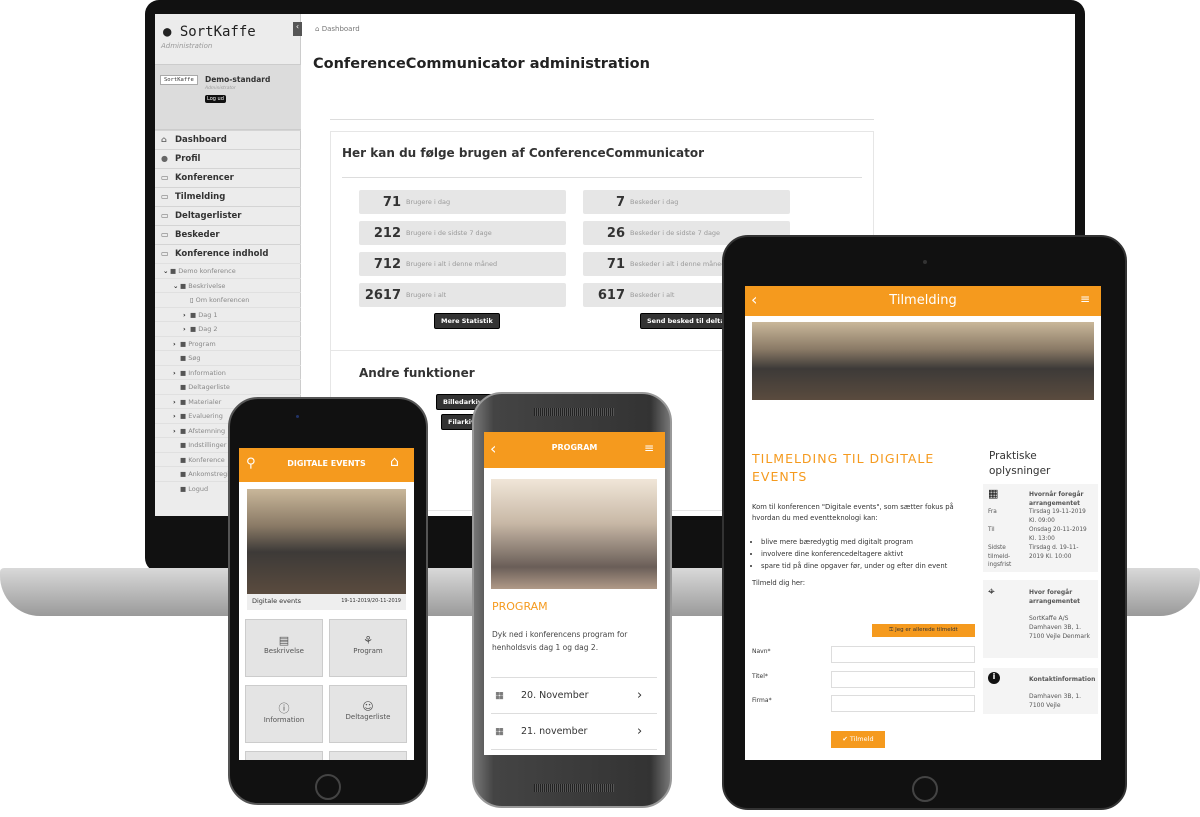  Describe the element at coordinates (1055, 701) in the screenshot. I see `contact-address: Damhaven 3B, 1. 7100 Vejle` at that location.